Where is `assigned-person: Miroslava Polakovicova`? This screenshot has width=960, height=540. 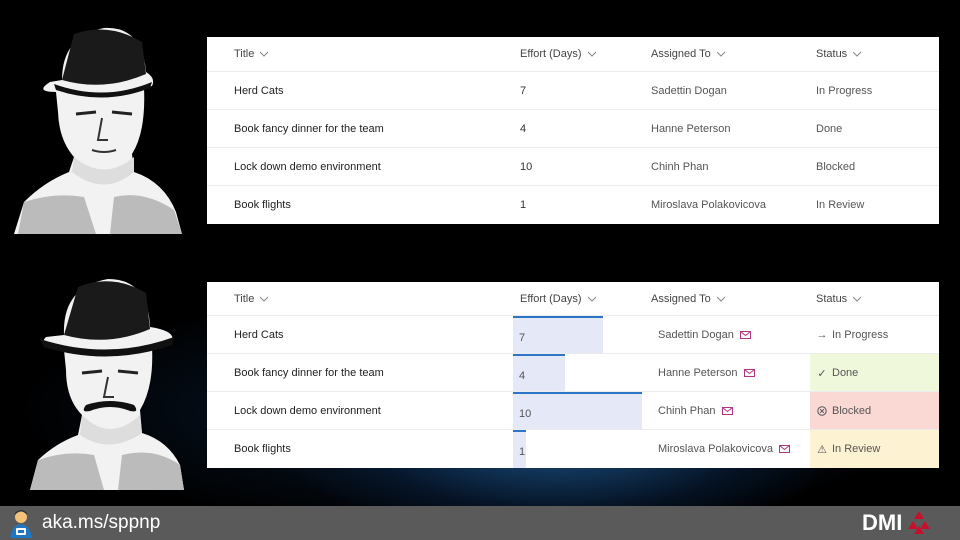
assigned-person: Miroslava Polakovicova is located at coordinates (735, 448).